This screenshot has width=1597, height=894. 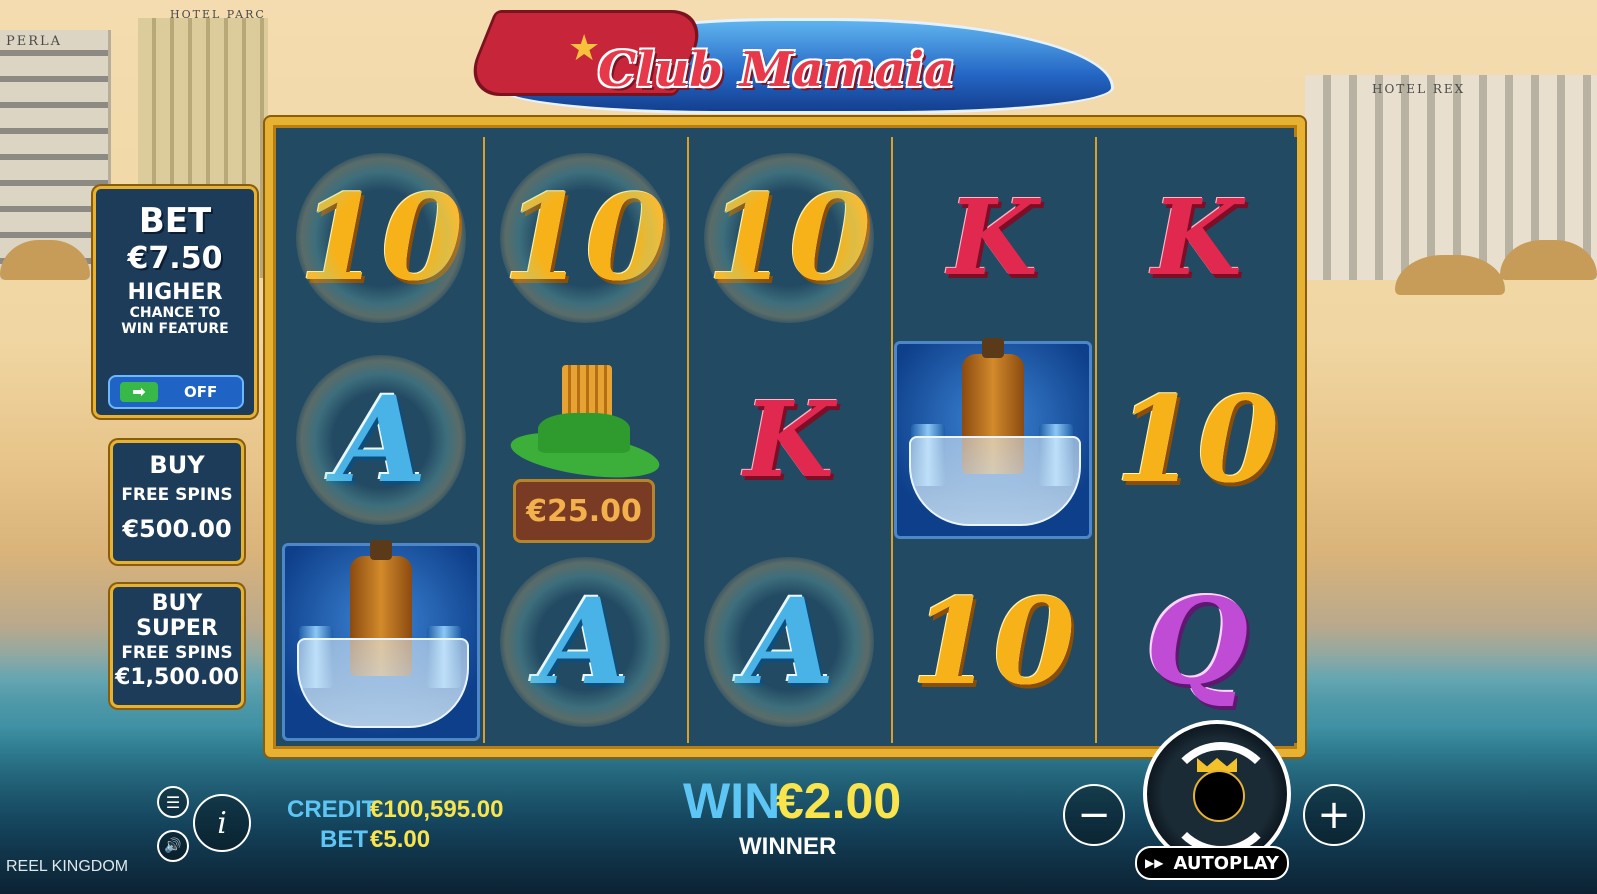 I want to click on logo-title: Club Mamaia, so click(x=777, y=70).